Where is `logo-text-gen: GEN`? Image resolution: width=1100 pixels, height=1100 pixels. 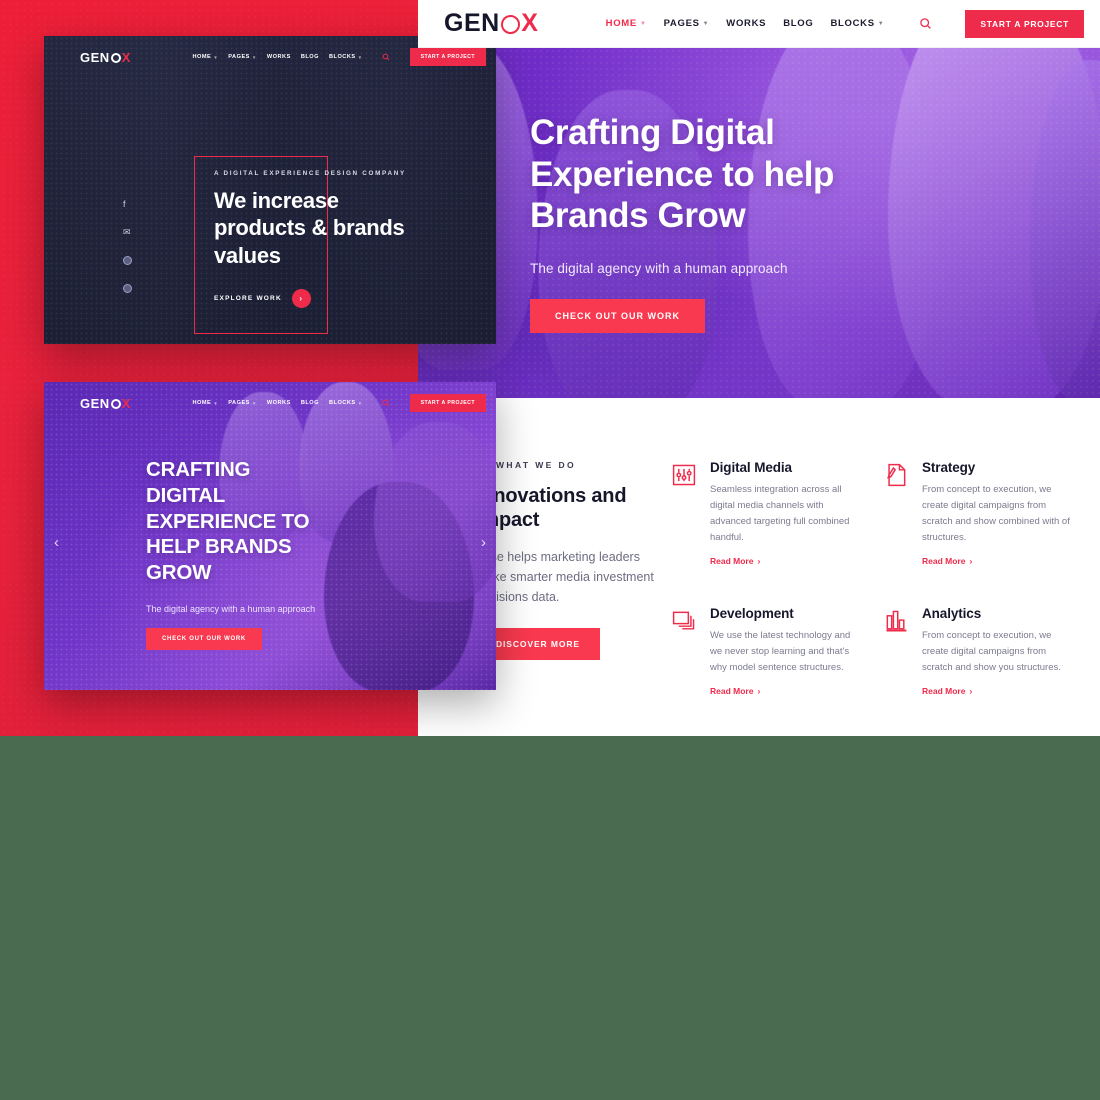 logo-text-gen: GEN is located at coordinates (95, 403).